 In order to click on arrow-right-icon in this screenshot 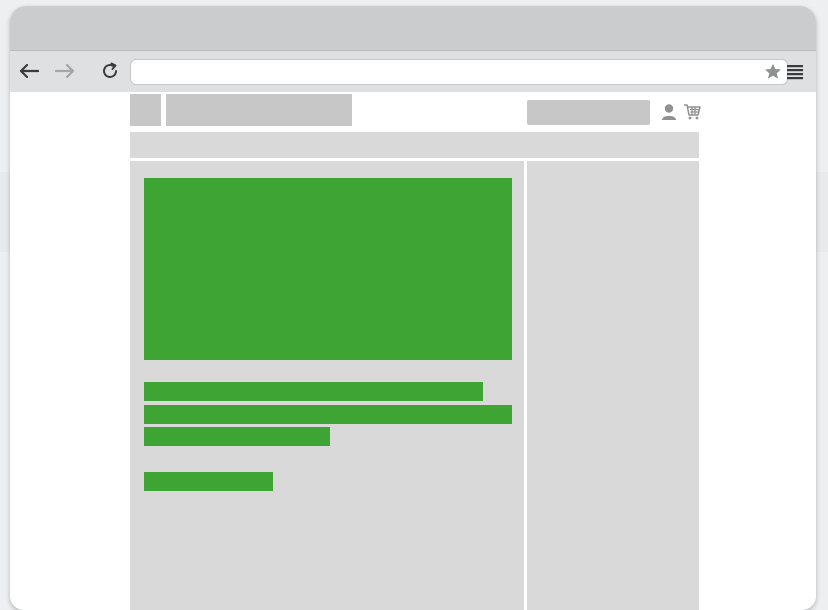, I will do `click(65, 71)`.